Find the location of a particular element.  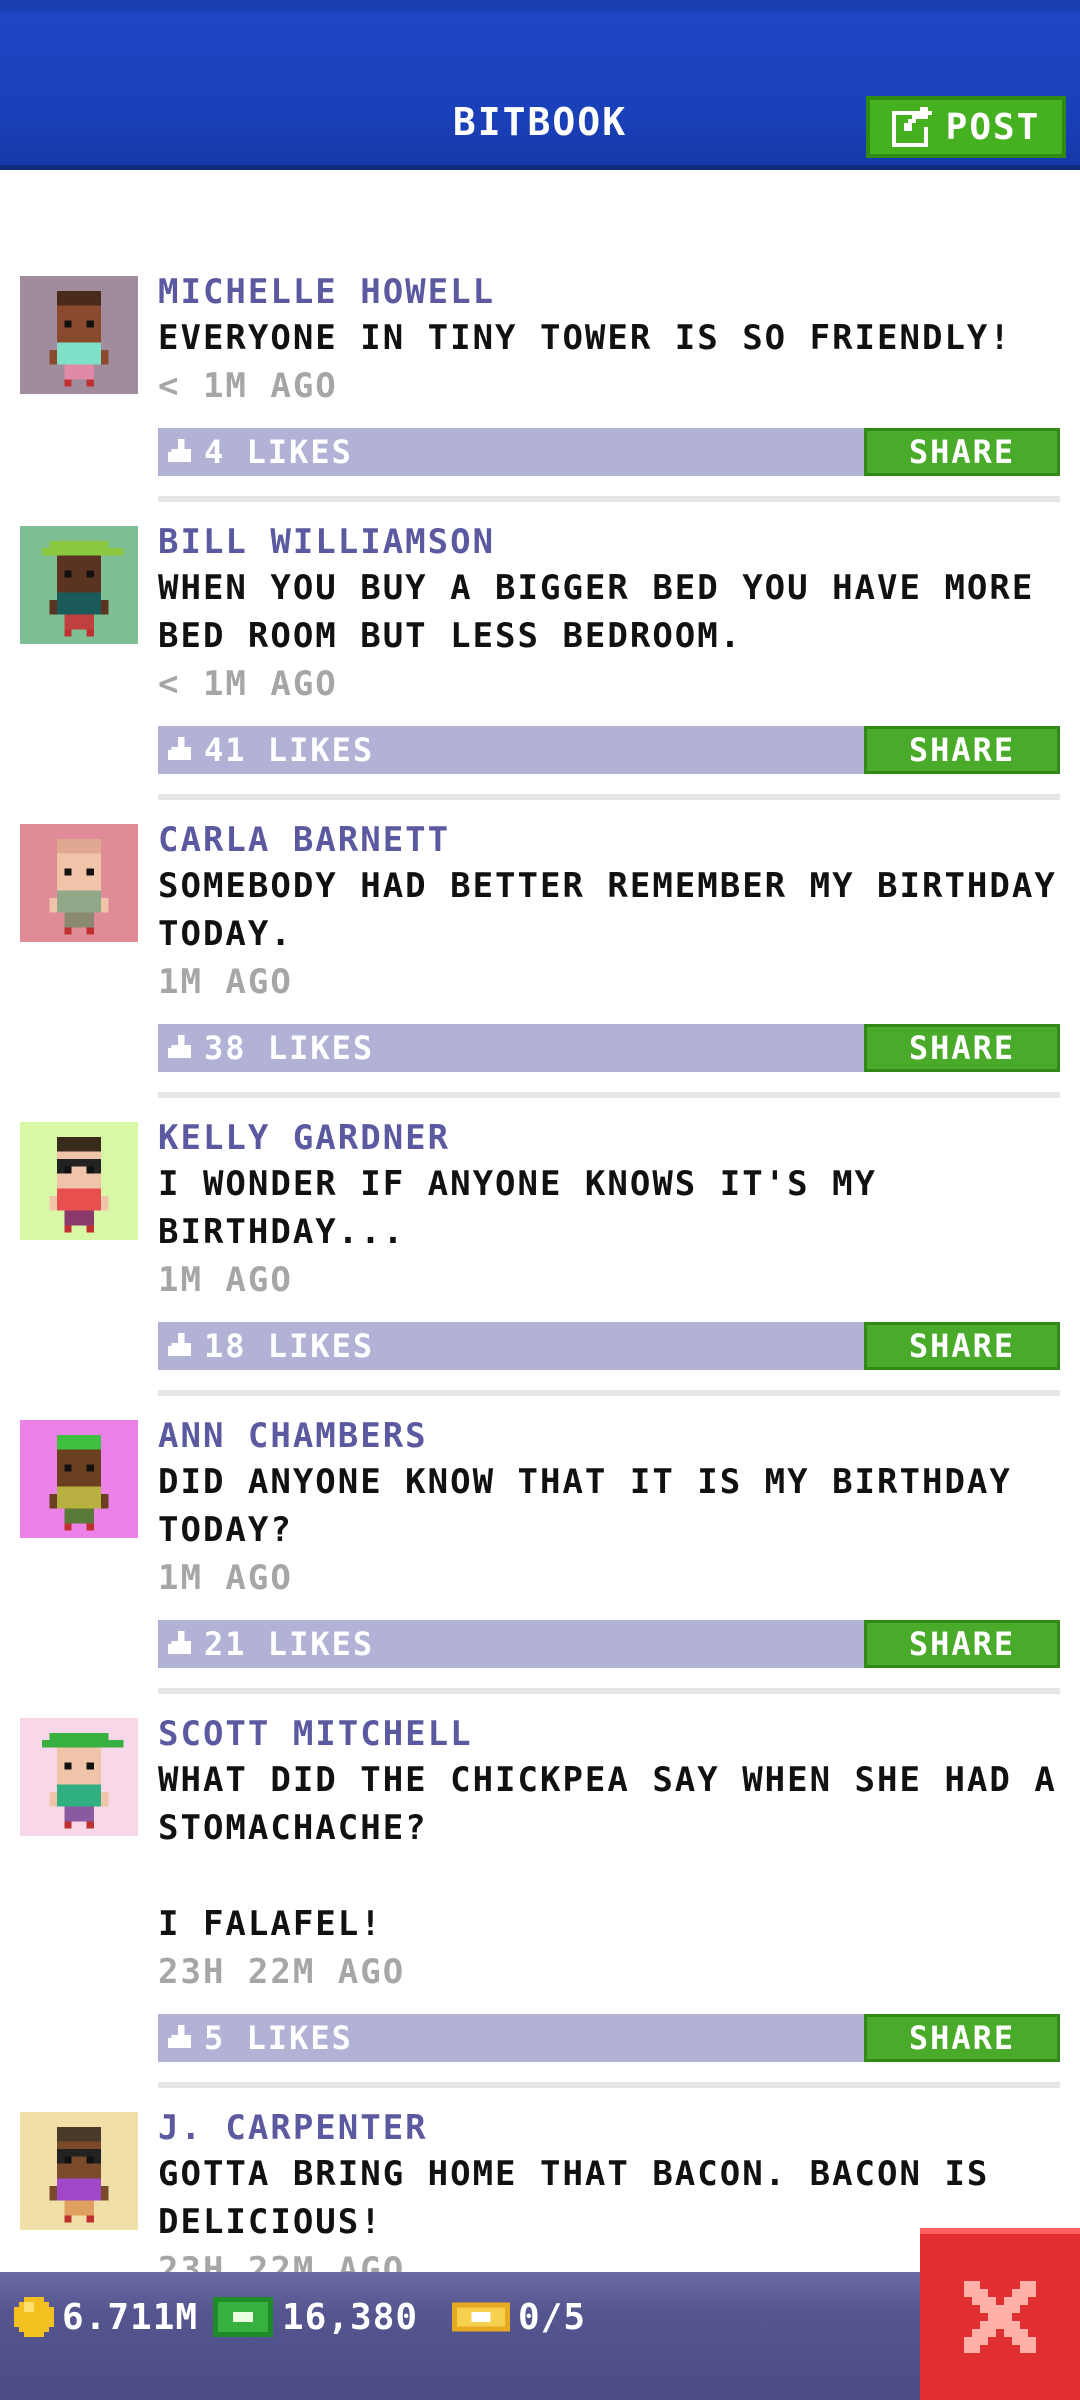

like-button: 4 LIKES is located at coordinates (260, 452).